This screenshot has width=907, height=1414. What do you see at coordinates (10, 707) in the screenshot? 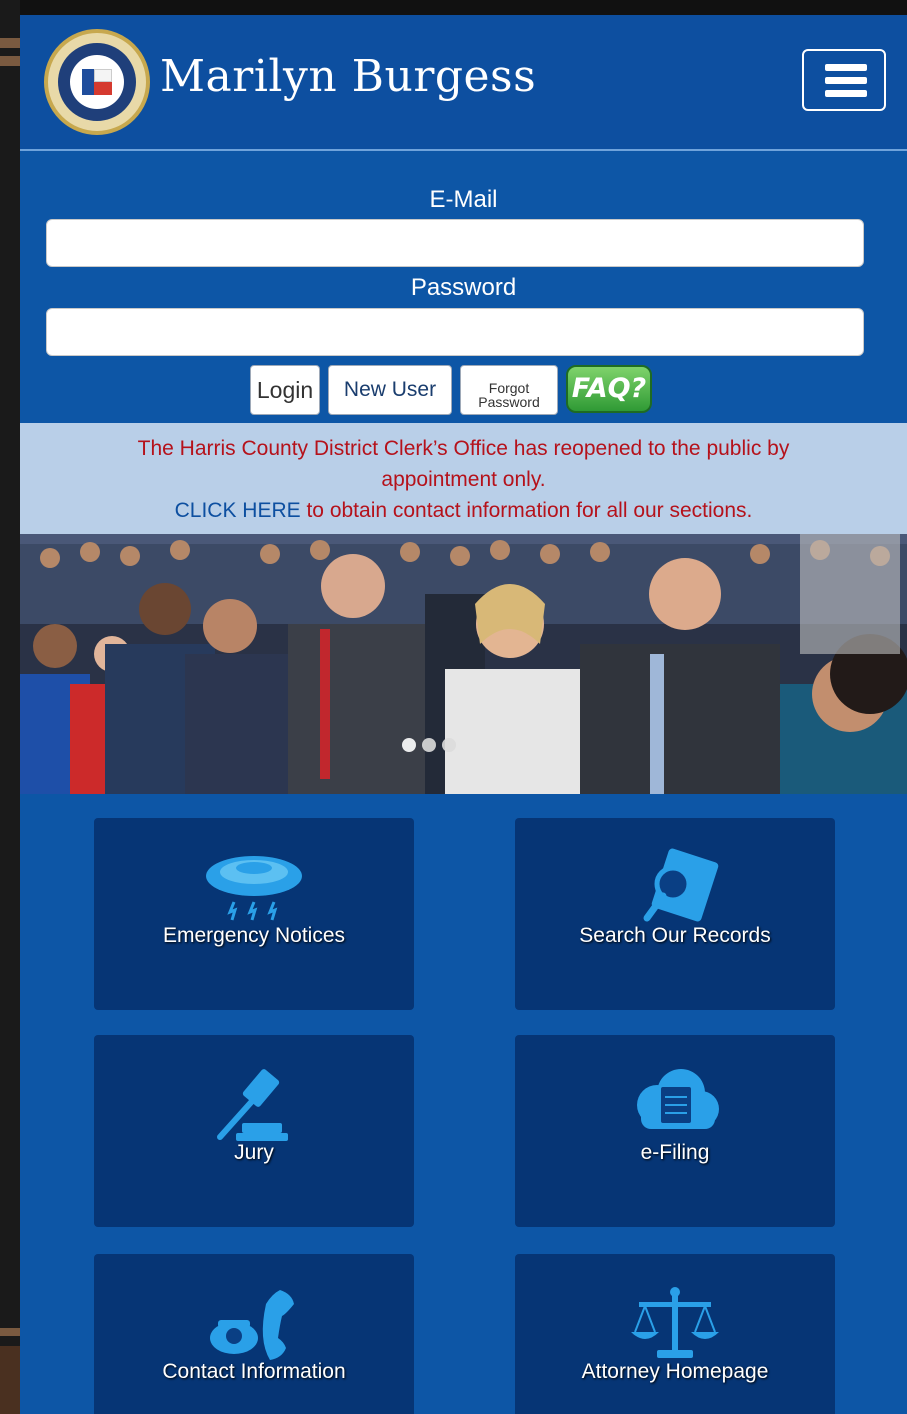
I see `left-background-strip` at bounding box center [10, 707].